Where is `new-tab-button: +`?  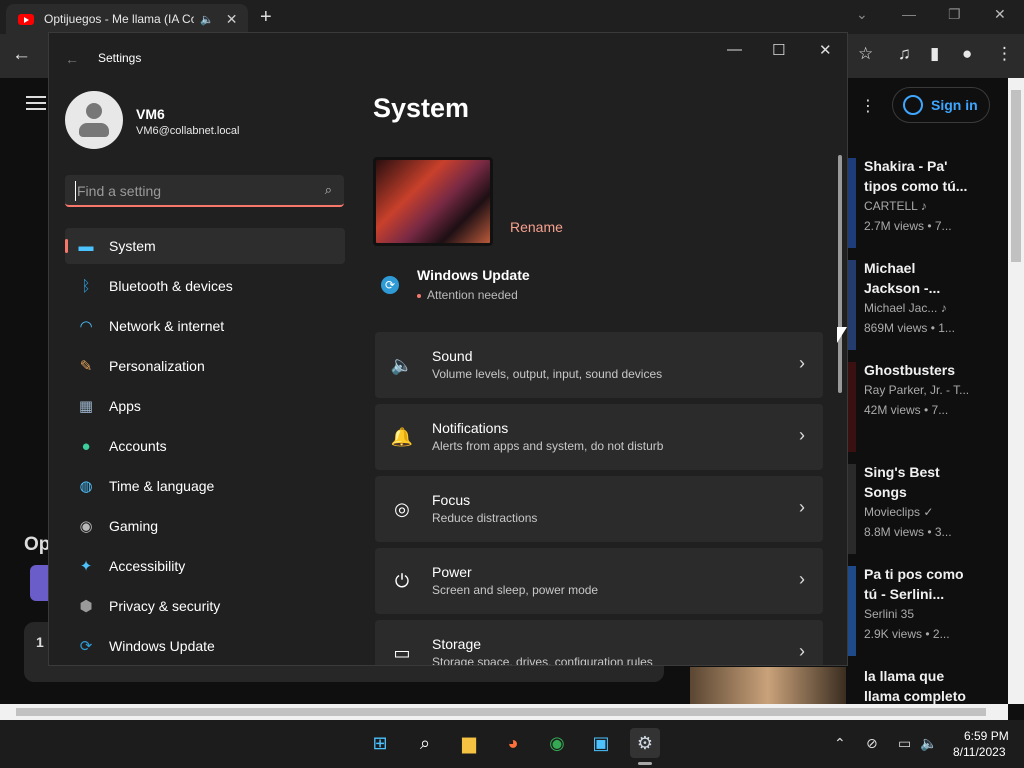 new-tab-button: + is located at coordinates (266, 17).